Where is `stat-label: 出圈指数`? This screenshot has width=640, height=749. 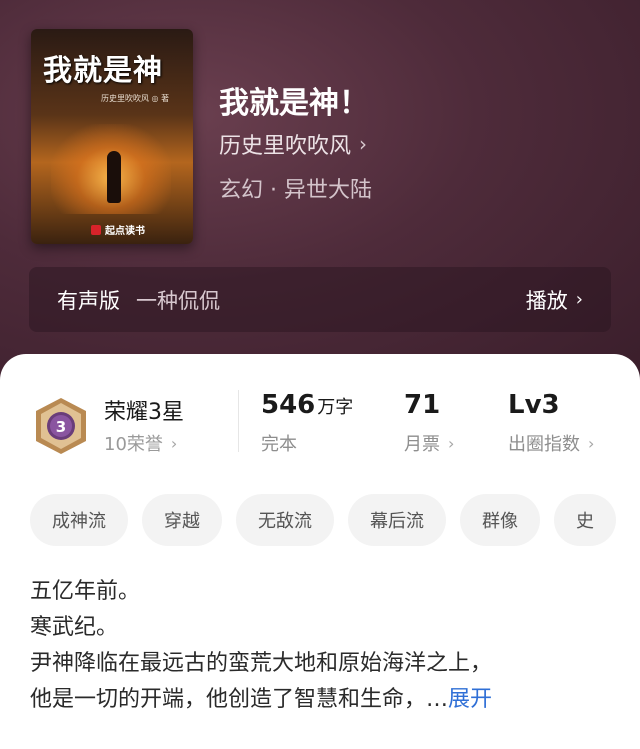
stat-label: 出圈指数 is located at coordinates (544, 444).